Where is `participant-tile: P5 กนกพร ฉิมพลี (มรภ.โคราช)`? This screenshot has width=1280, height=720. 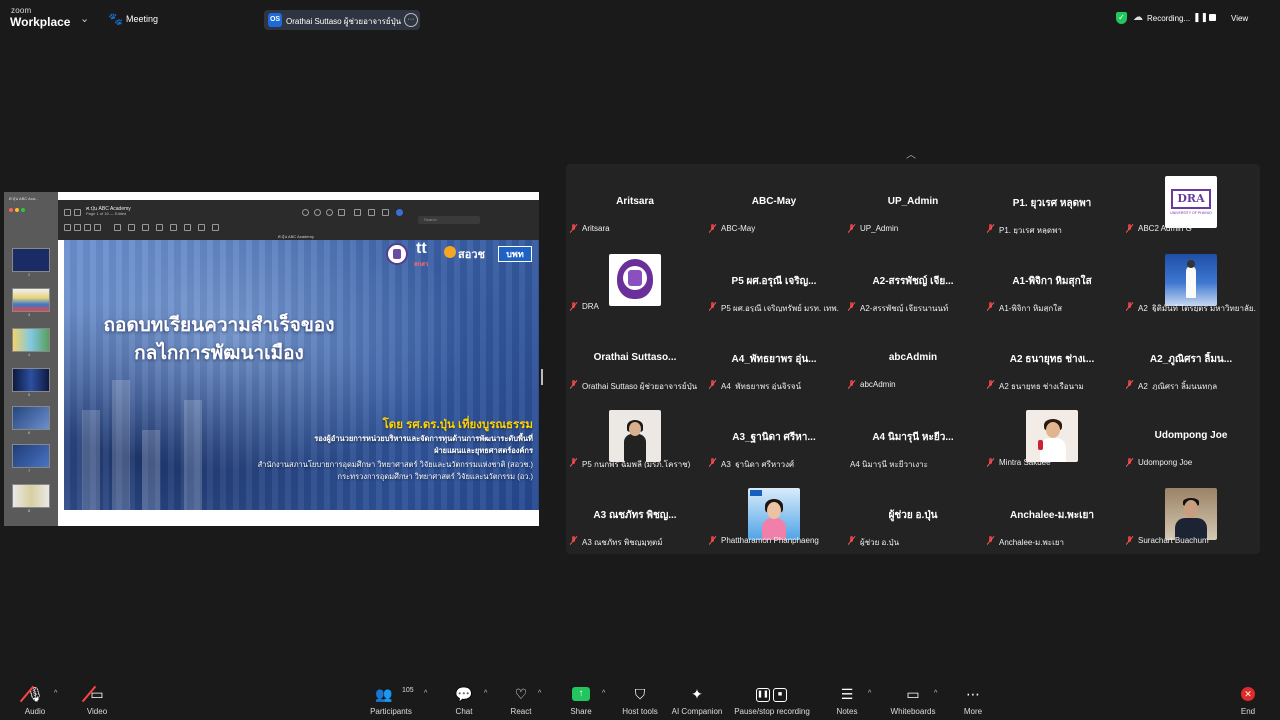 participant-tile: P5 กนกพร ฉิมพลี (มรภ.โคราช) is located at coordinates (635, 437).